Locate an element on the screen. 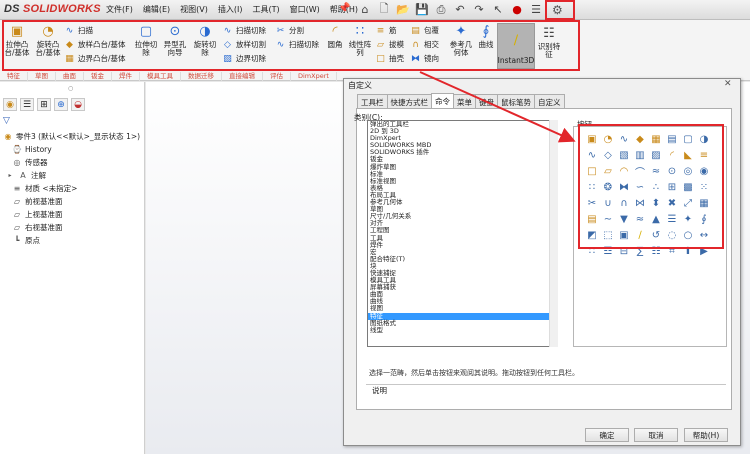 The height and width of the screenshot is (454, 750). split-button: ✂ 分割 is located at coordinates (289, 30).